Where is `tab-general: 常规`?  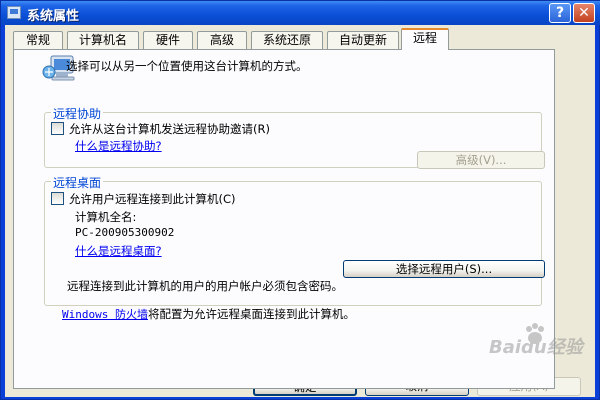 tab-general: 常规 is located at coordinates (38, 40).